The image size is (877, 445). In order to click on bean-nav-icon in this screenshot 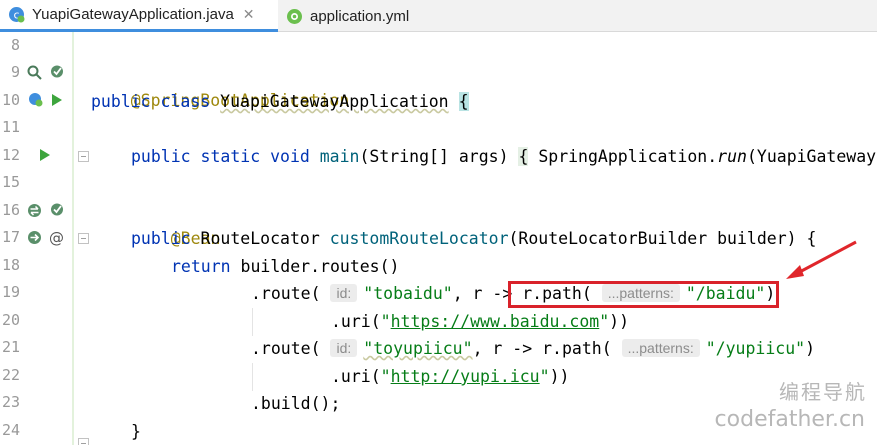, I will do `click(34, 237)`.